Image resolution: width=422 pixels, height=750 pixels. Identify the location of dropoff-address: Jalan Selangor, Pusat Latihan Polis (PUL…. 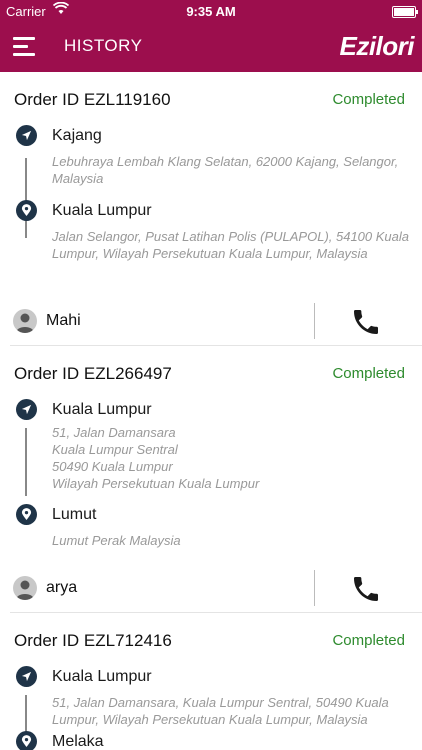
(231, 245).